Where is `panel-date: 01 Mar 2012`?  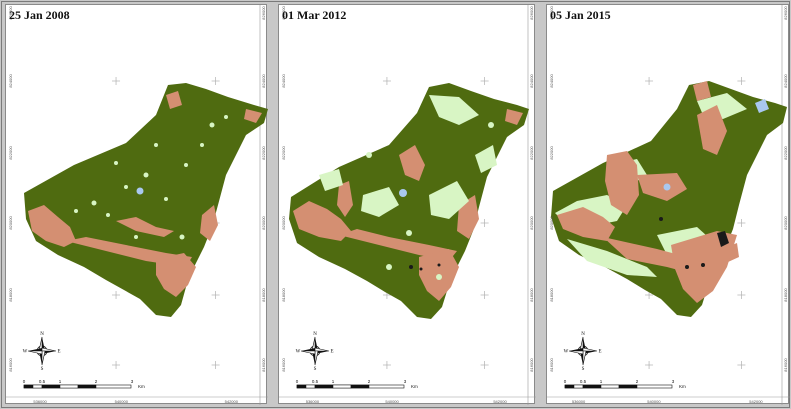 panel-date: 01 Mar 2012 is located at coordinates (314, 15).